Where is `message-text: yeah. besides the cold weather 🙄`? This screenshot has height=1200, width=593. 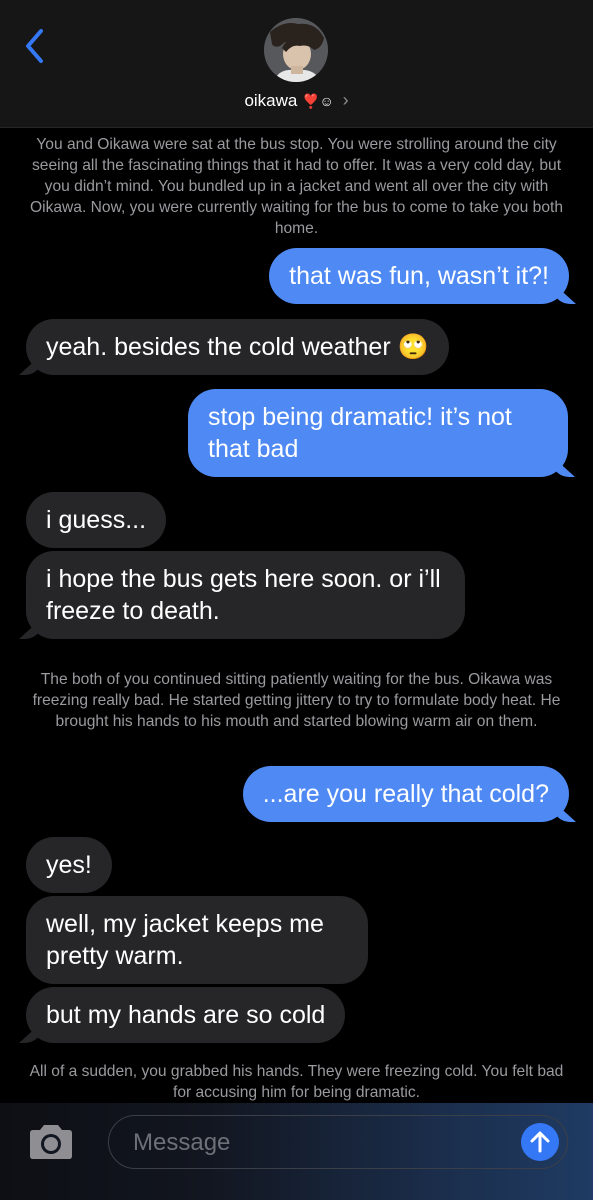
message-text: yeah. besides the cold weather 🙄 is located at coordinates (237, 347).